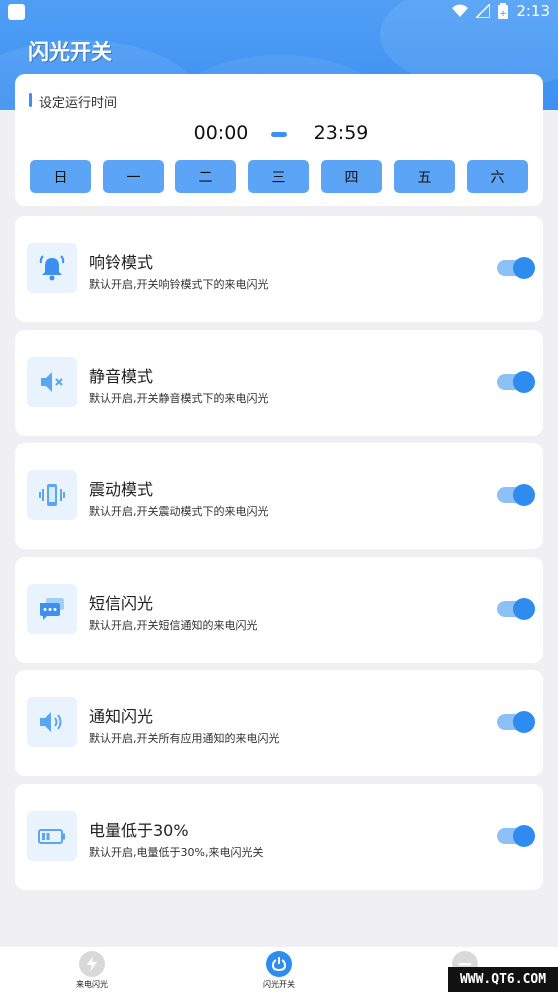 The image size is (558, 992). I want to click on status-time: 2:13, so click(533, 11).